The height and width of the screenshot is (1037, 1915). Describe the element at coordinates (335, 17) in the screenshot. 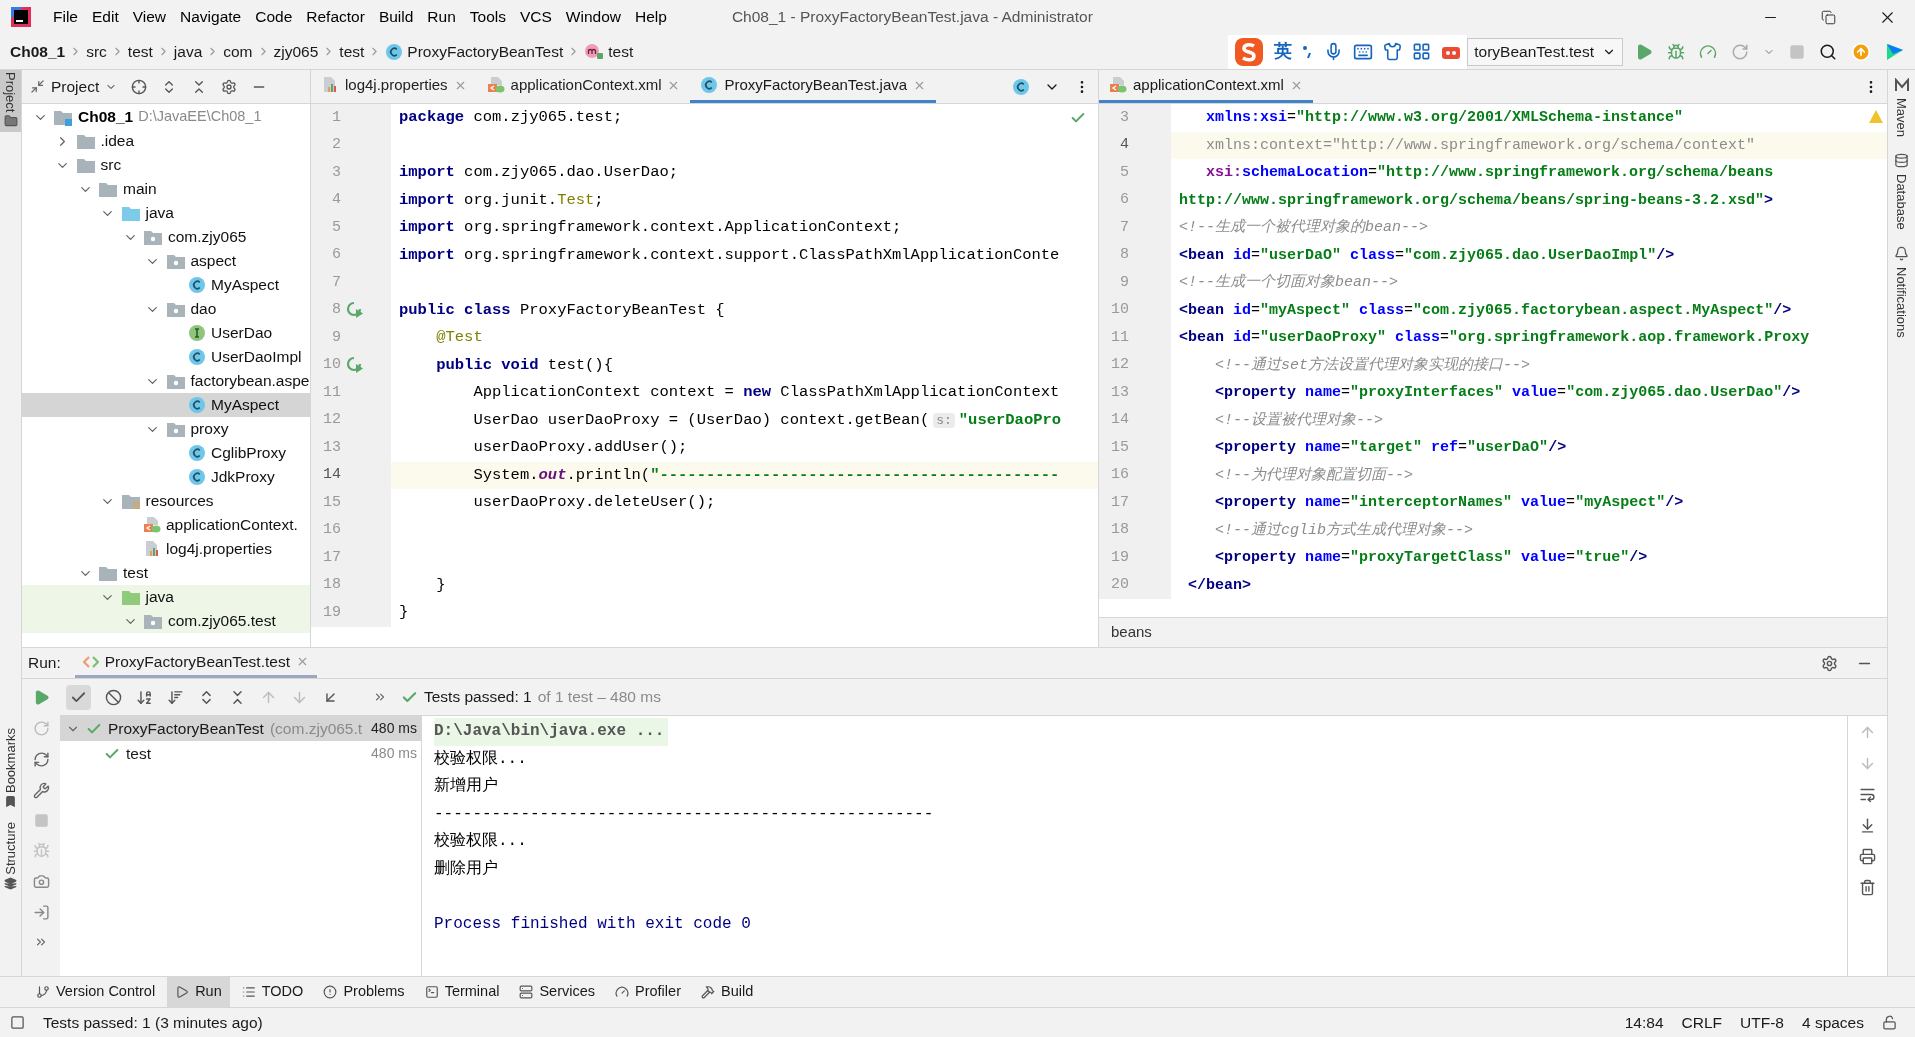

I see `menu-item: Refactor` at that location.